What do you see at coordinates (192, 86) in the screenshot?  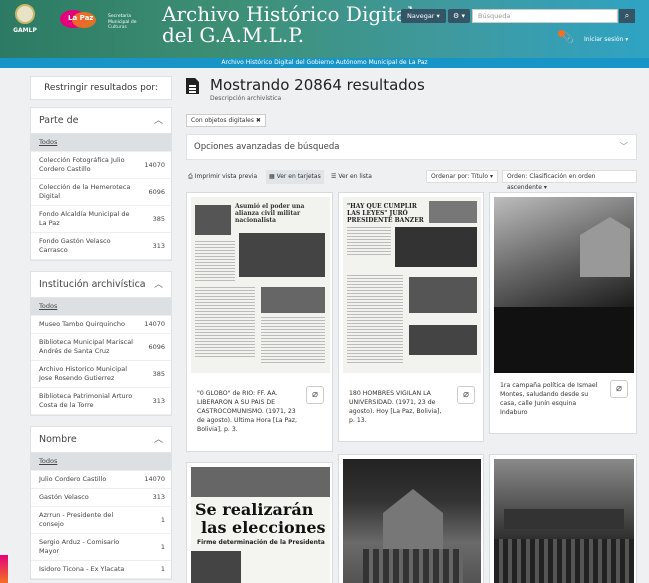 I see `document-icon` at bounding box center [192, 86].